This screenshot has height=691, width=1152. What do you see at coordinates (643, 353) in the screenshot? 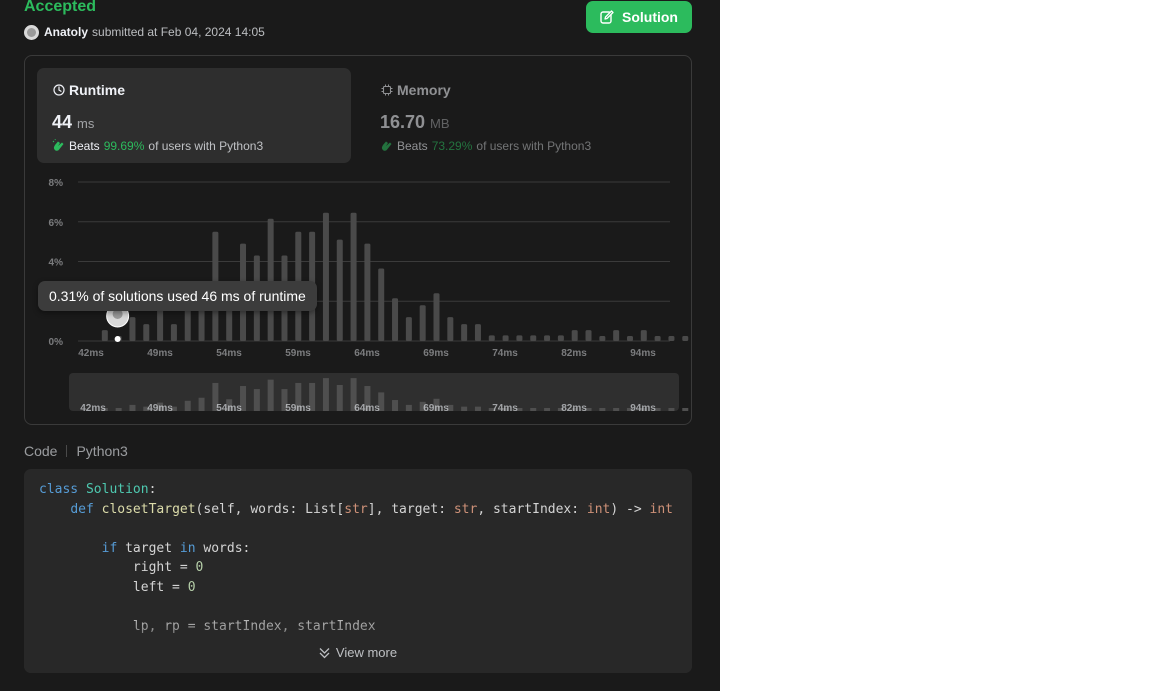
I see `x-tick-label: 94ms` at bounding box center [643, 353].